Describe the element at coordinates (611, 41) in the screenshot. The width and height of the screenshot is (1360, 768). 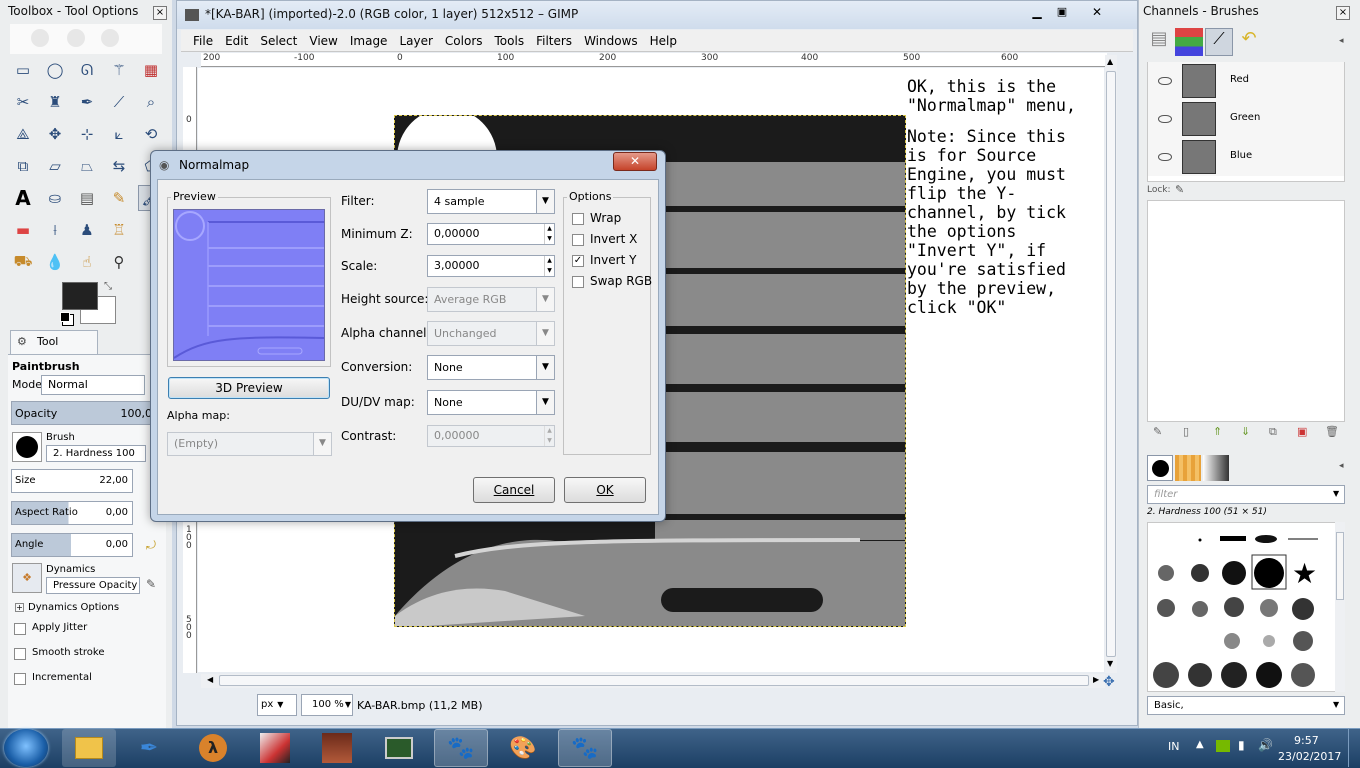
I see `menu-windows: Windows` at that location.